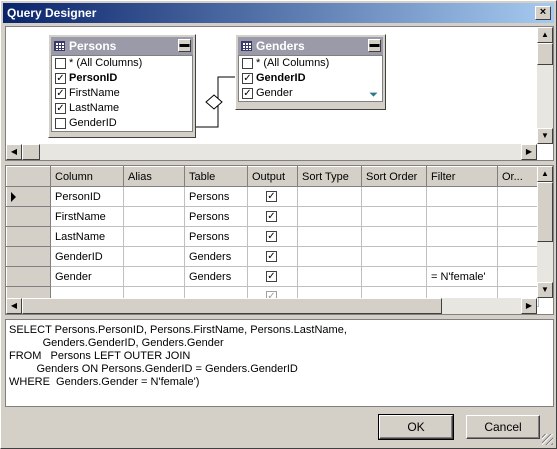  Describe the element at coordinates (329, 176) in the screenshot. I see `column-header-sort-type: Sort Type` at that location.